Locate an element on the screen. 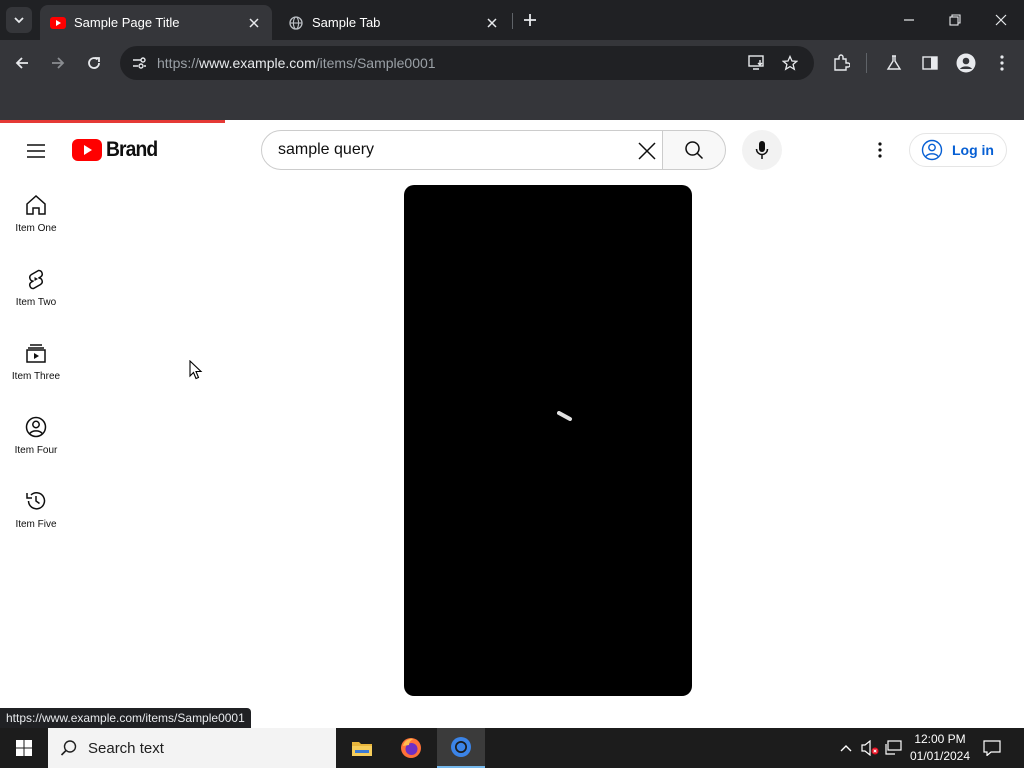  browser-menu-icon is located at coordinates (1002, 63).